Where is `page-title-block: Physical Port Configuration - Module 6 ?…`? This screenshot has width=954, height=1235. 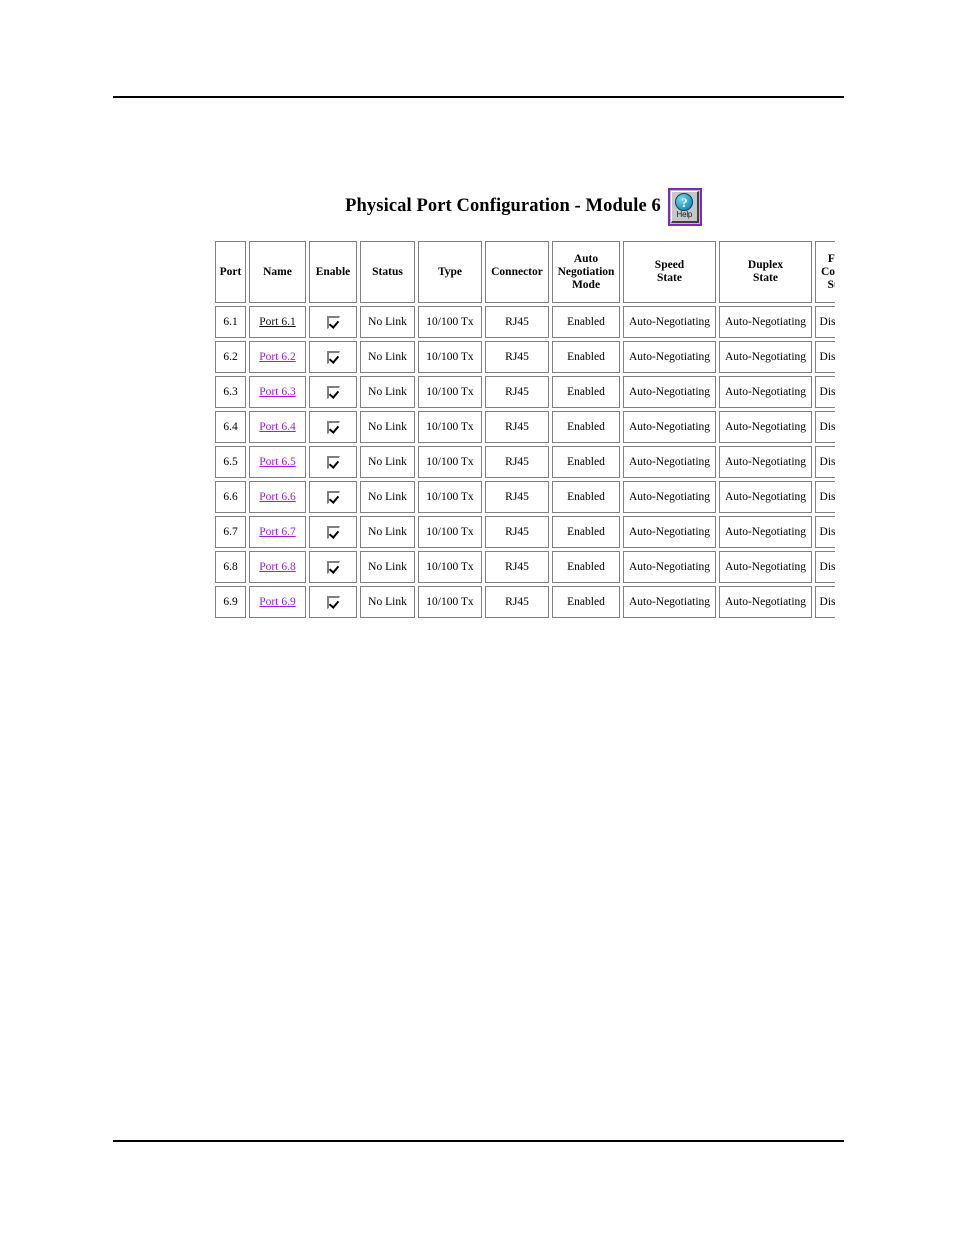
page-title-block: Physical Port Configuration - Module 6 ?… is located at coordinates (523, 207).